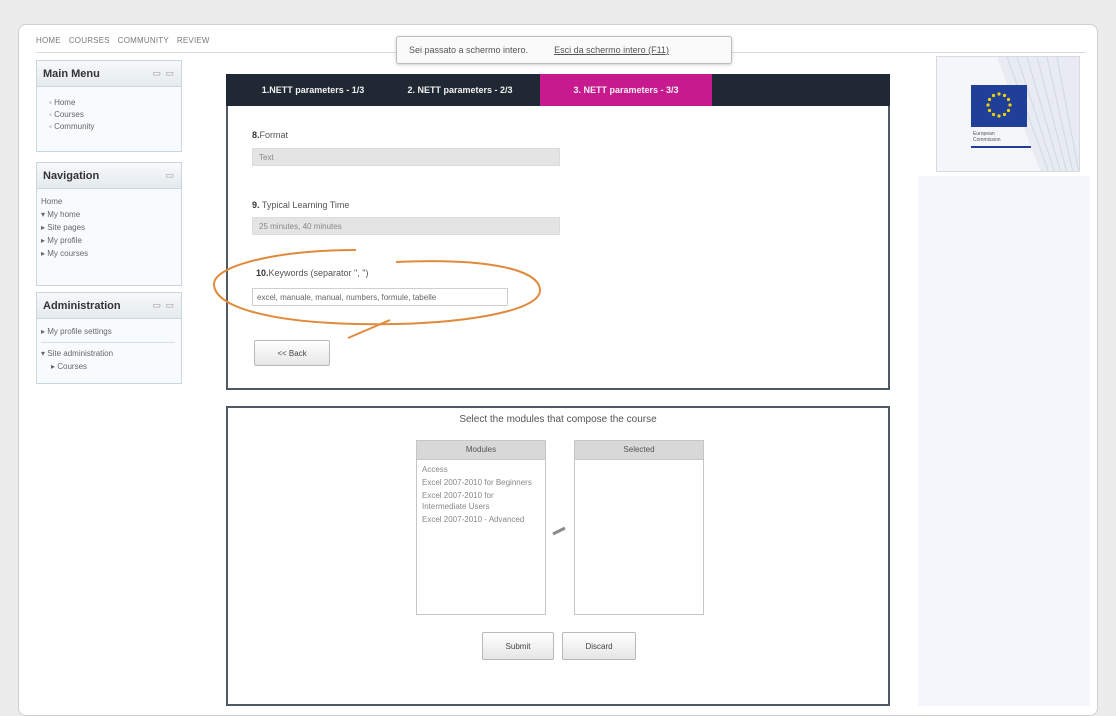  What do you see at coordinates (1025, 114) in the screenshot?
I see `commission-building-logo-icon` at bounding box center [1025, 114].